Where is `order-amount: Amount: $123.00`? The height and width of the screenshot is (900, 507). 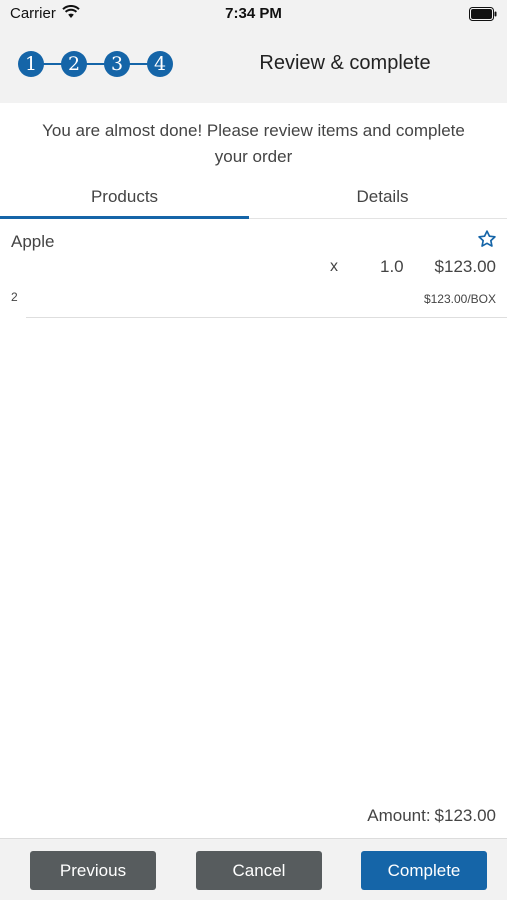
order-amount: Amount: $123.00 is located at coordinates (429, 816).